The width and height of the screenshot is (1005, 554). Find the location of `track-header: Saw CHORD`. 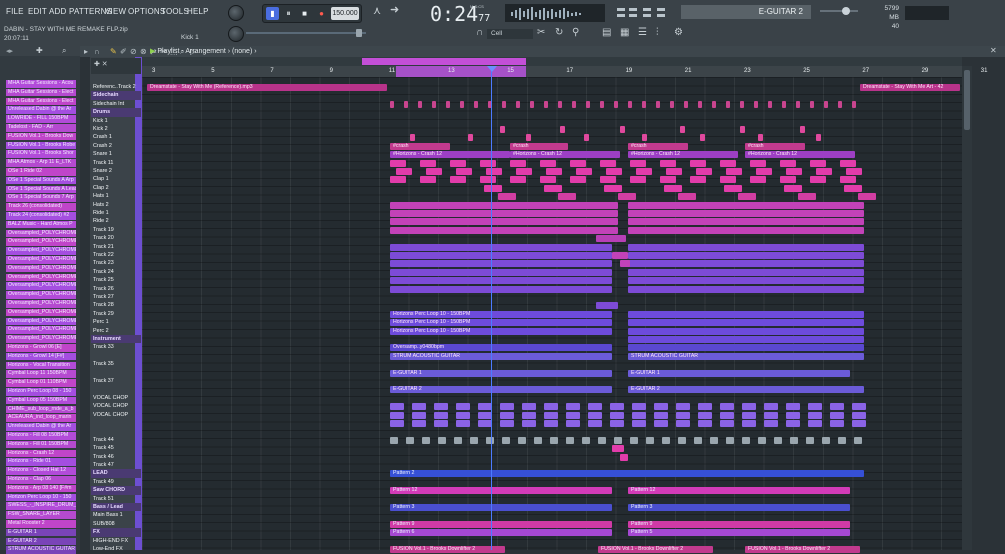

track-header: Saw CHORD is located at coordinates (116, 490).